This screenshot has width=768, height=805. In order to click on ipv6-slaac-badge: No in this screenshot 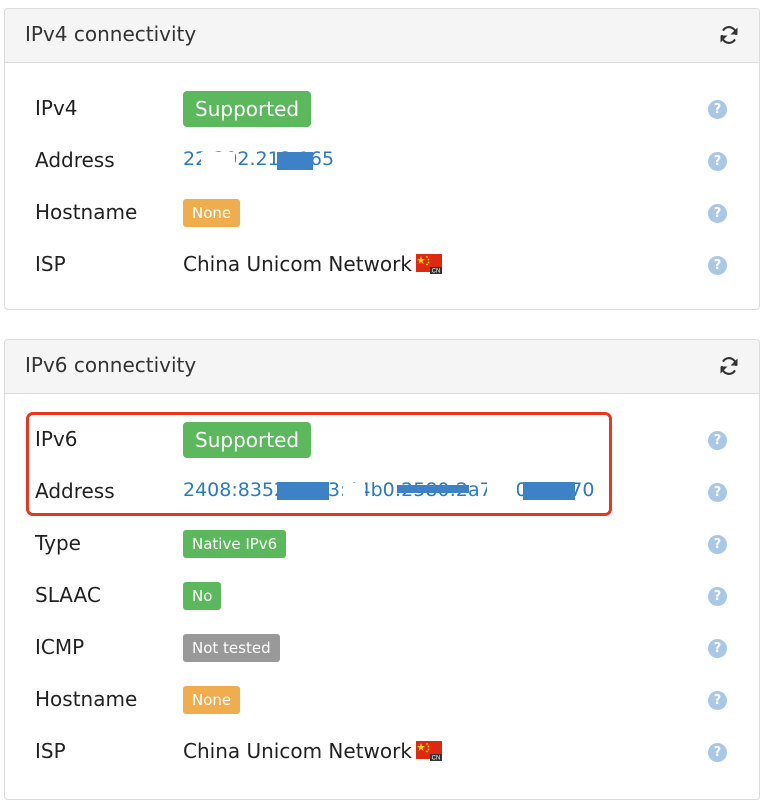, I will do `click(202, 596)`.